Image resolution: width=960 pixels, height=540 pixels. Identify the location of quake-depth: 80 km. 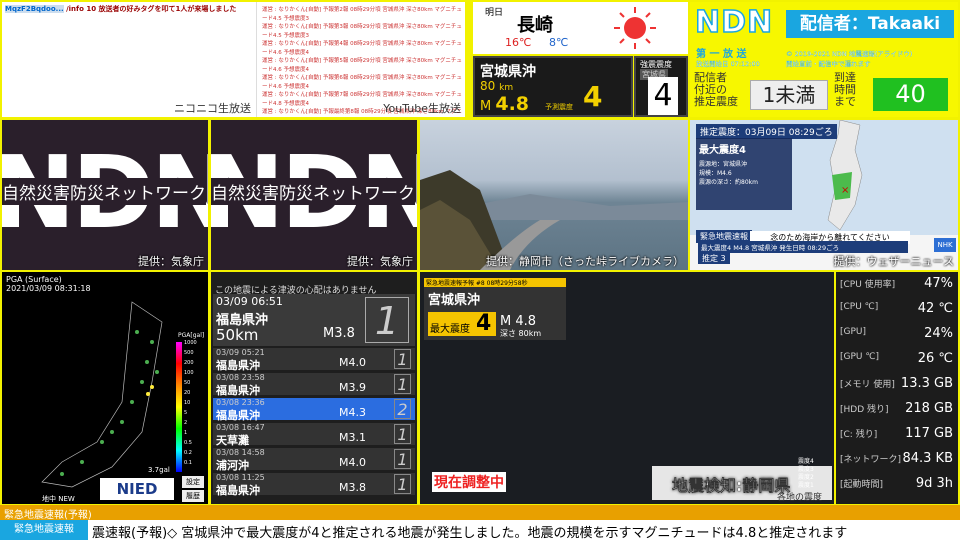
(497, 86).